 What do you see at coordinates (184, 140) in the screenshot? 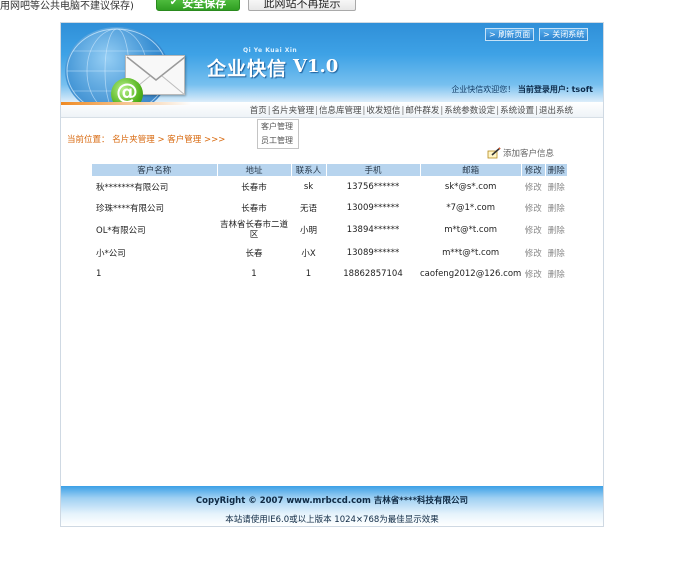
I see `breadcrumb-customer: 客户管理` at bounding box center [184, 140].